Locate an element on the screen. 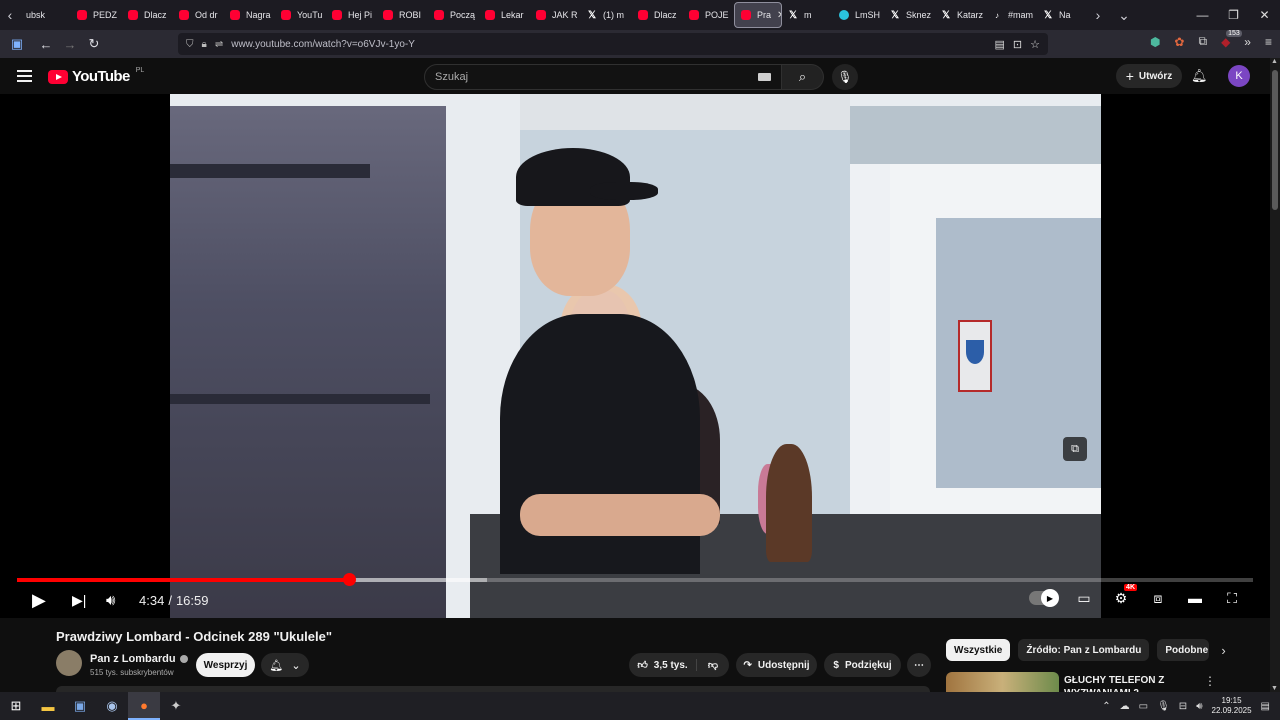 The height and width of the screenshot is (720, 1280). browser-tab: 𝕏 Na is located at coordinates (1062, 15).